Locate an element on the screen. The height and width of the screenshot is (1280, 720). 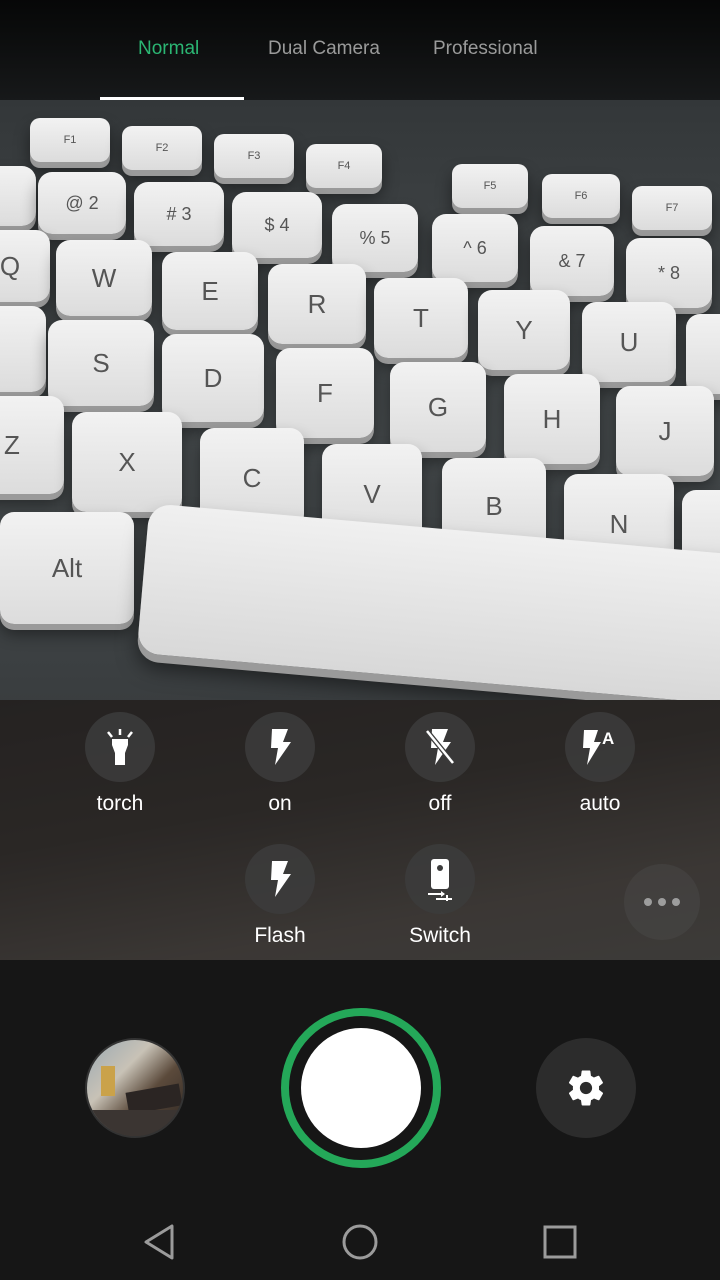
flash-option-on: on is located at coordinates (280, 764).